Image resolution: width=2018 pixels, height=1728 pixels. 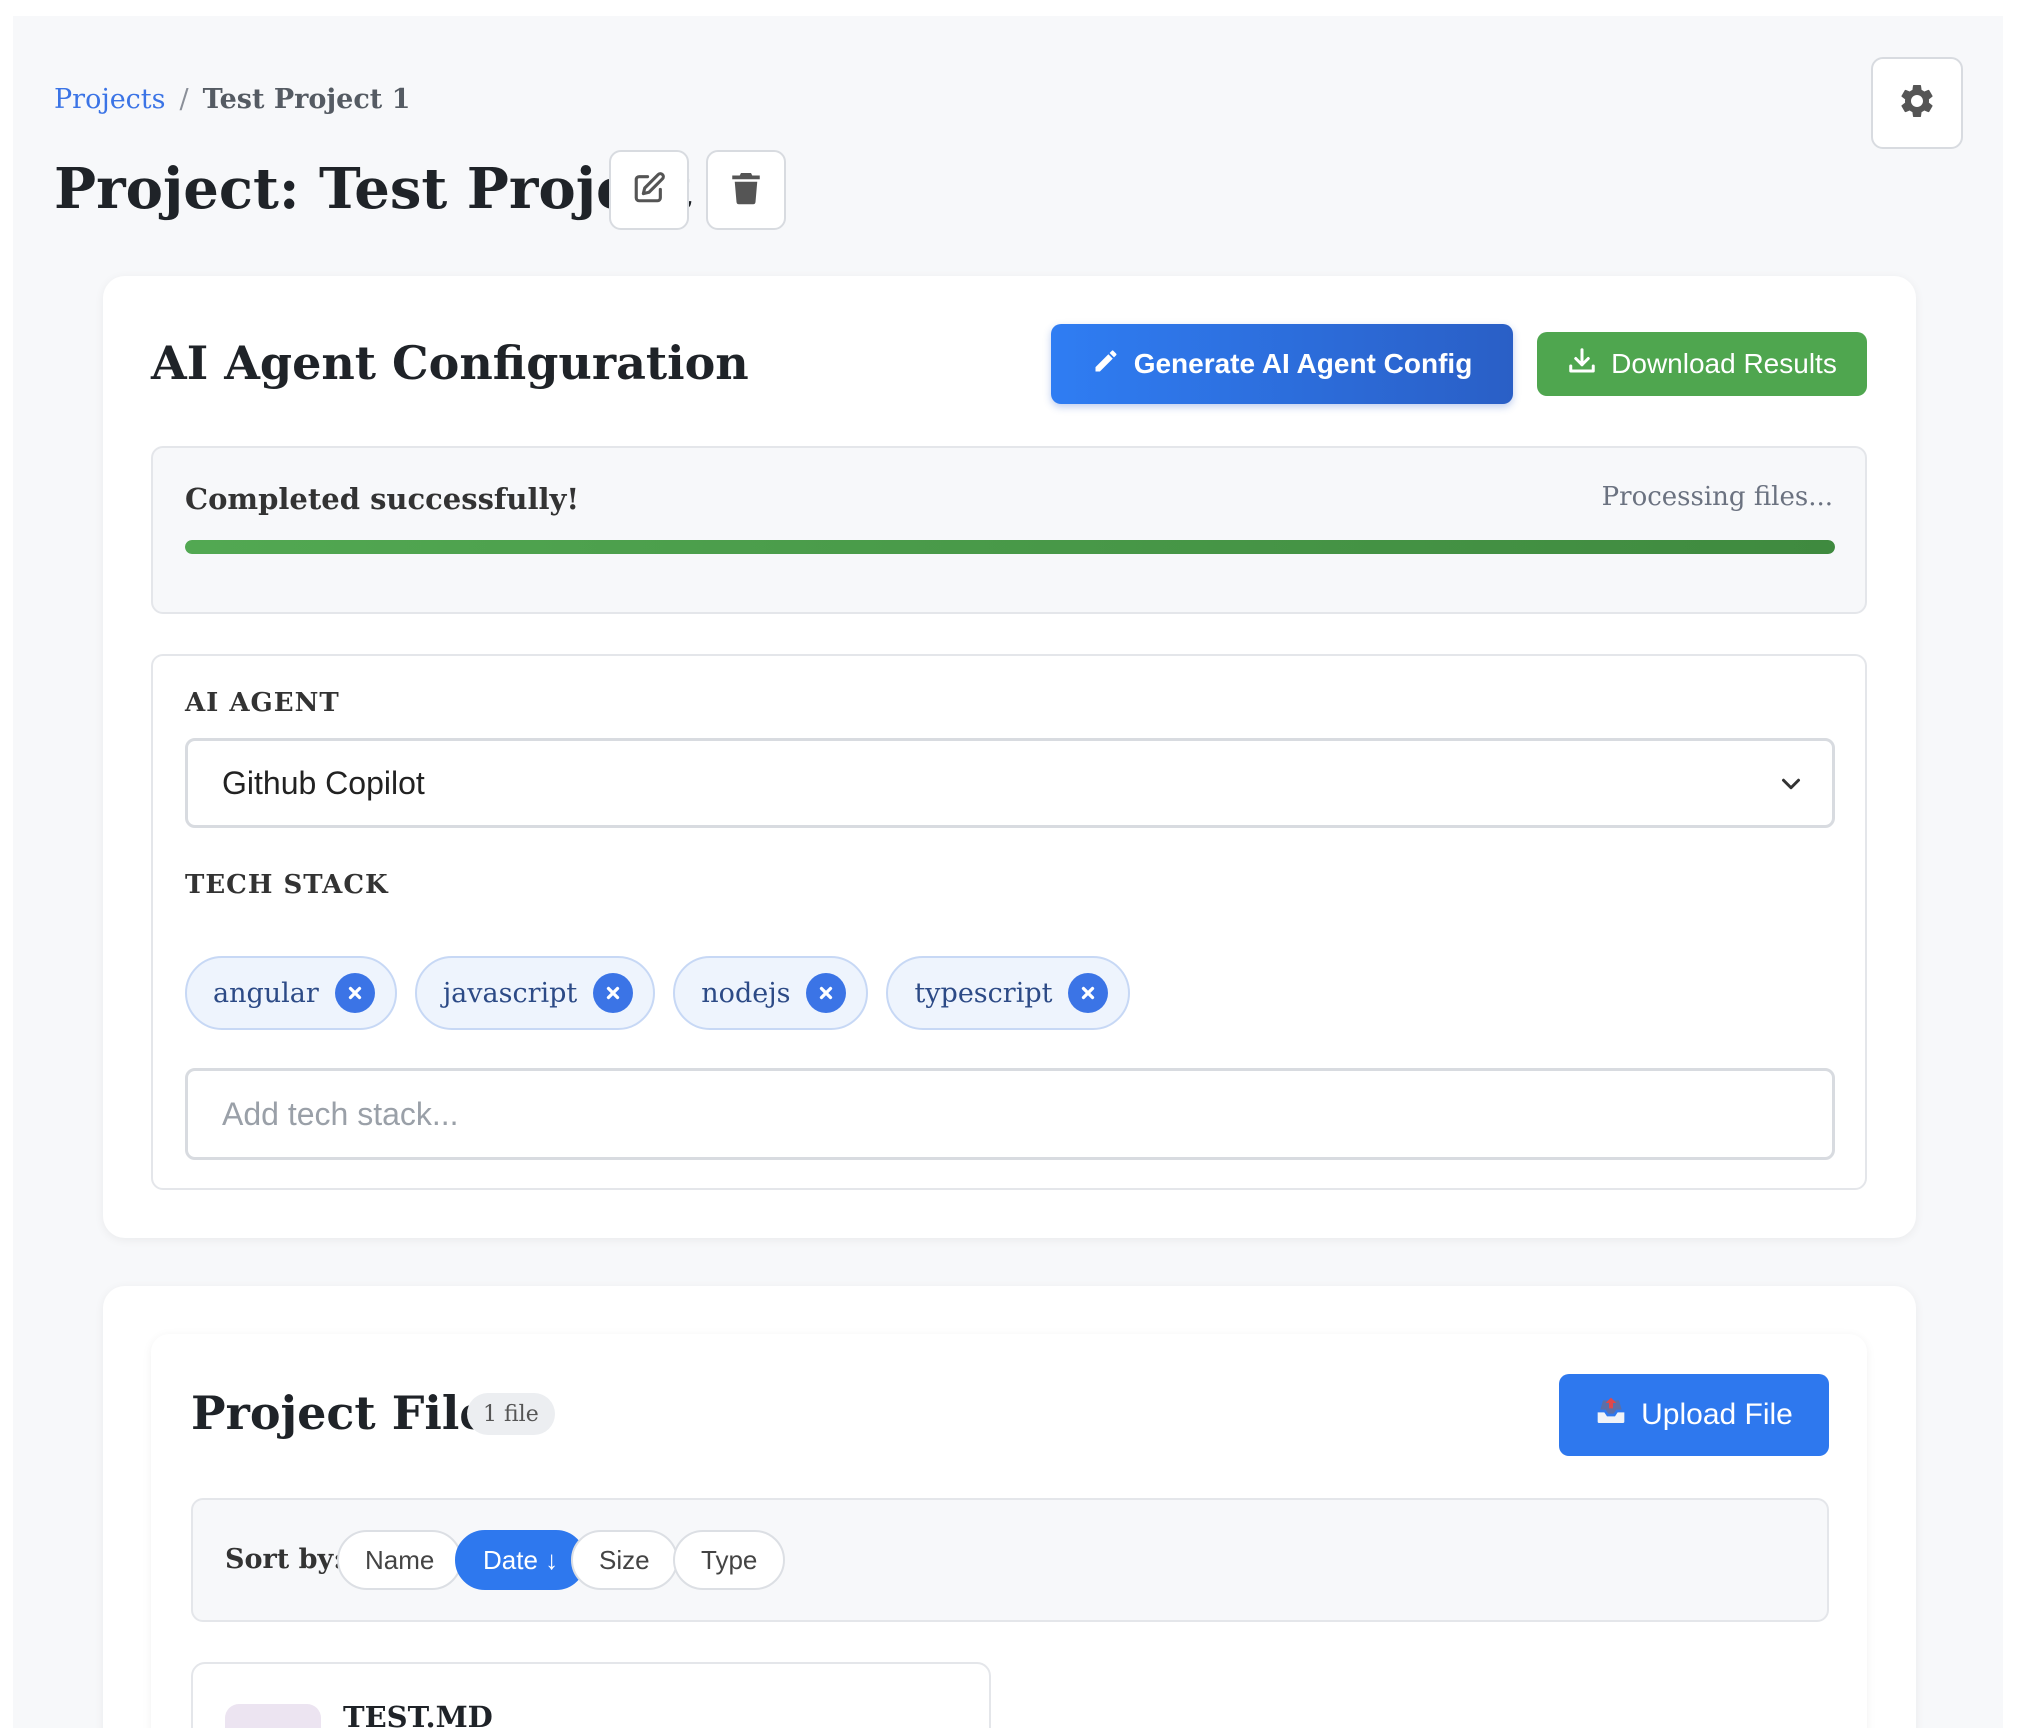 What do you see at coordinates (287, 885) in the screenshot?
I see `tech-stack-label: TECH STACK` at bounding box center [287, 885].